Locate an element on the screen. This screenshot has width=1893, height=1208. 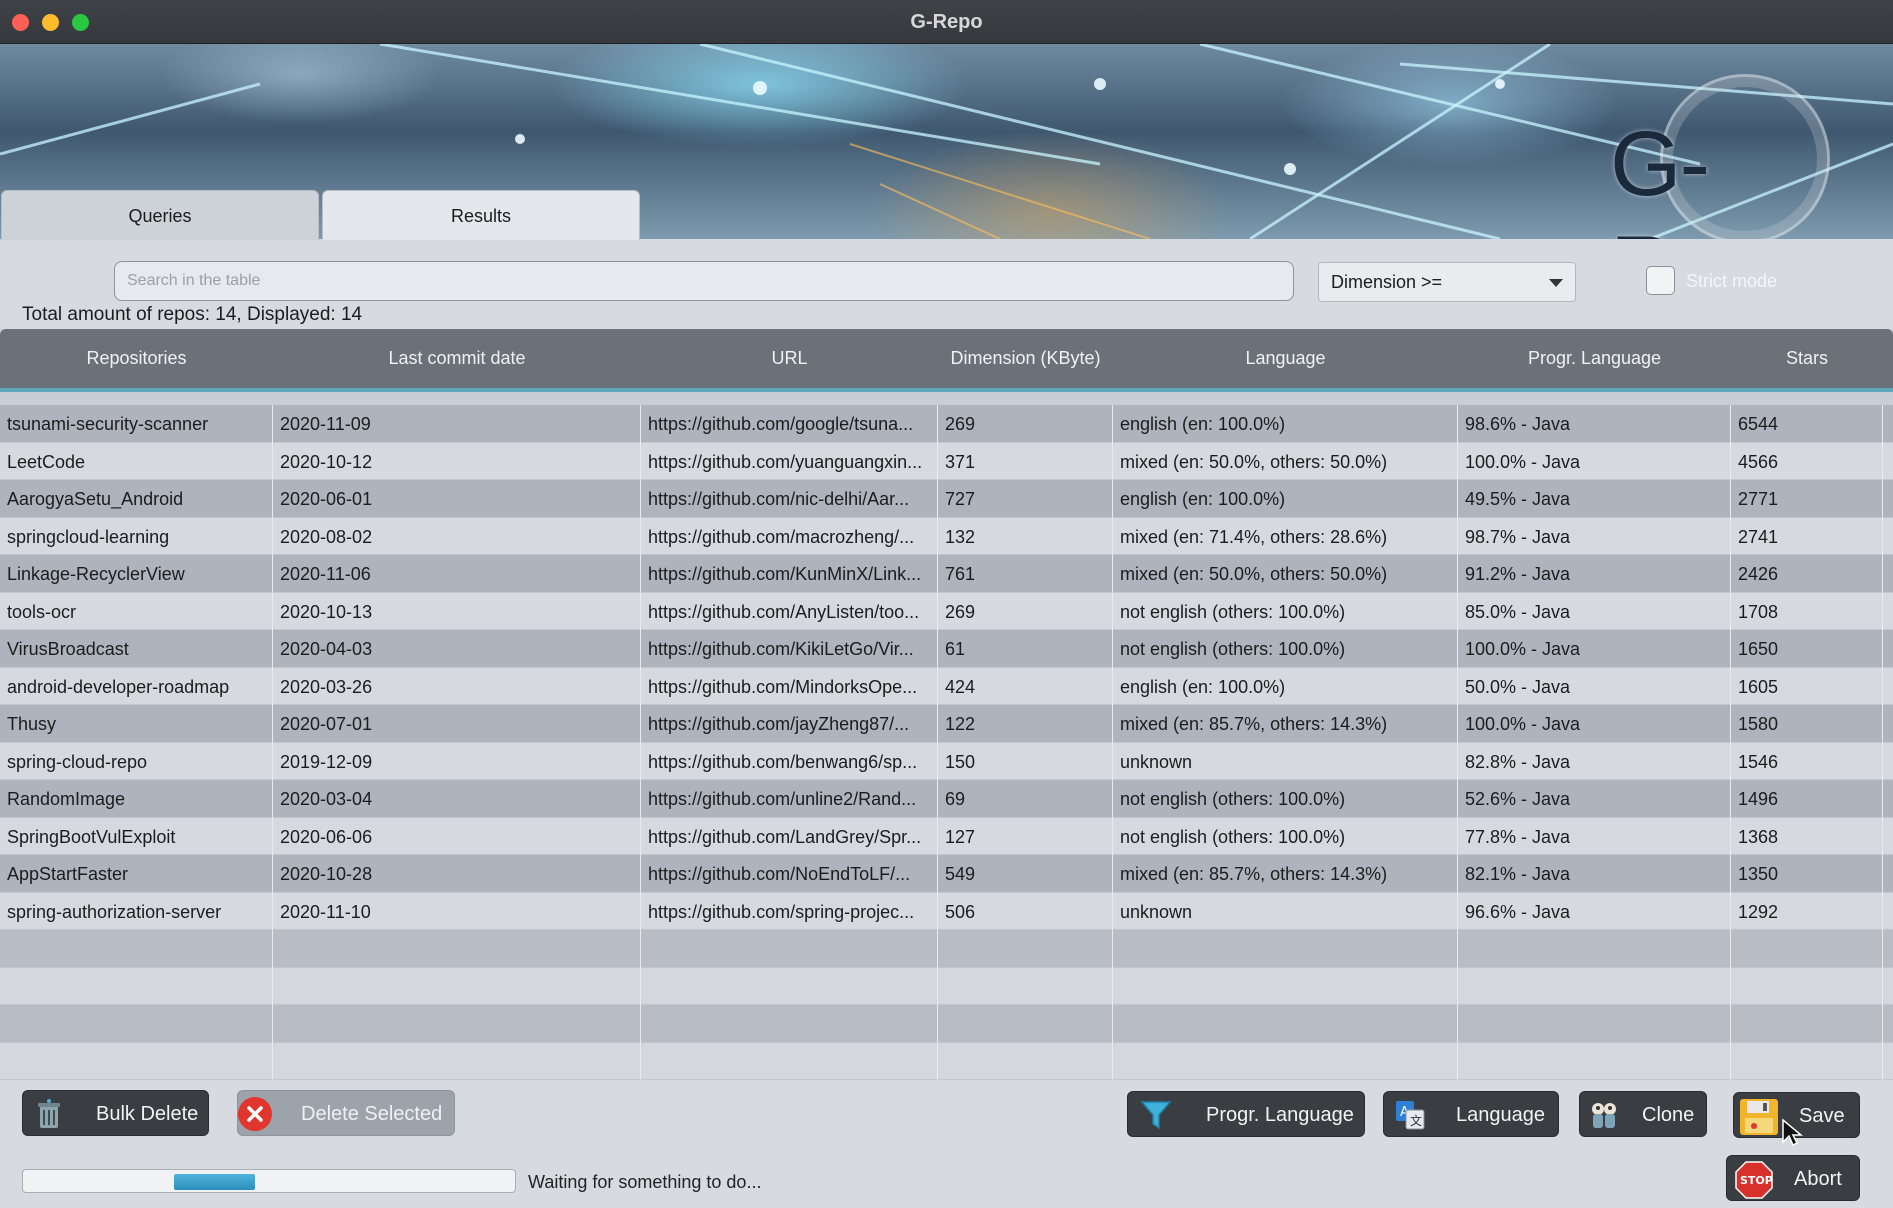
search-input is located at coordinates (704, 281).